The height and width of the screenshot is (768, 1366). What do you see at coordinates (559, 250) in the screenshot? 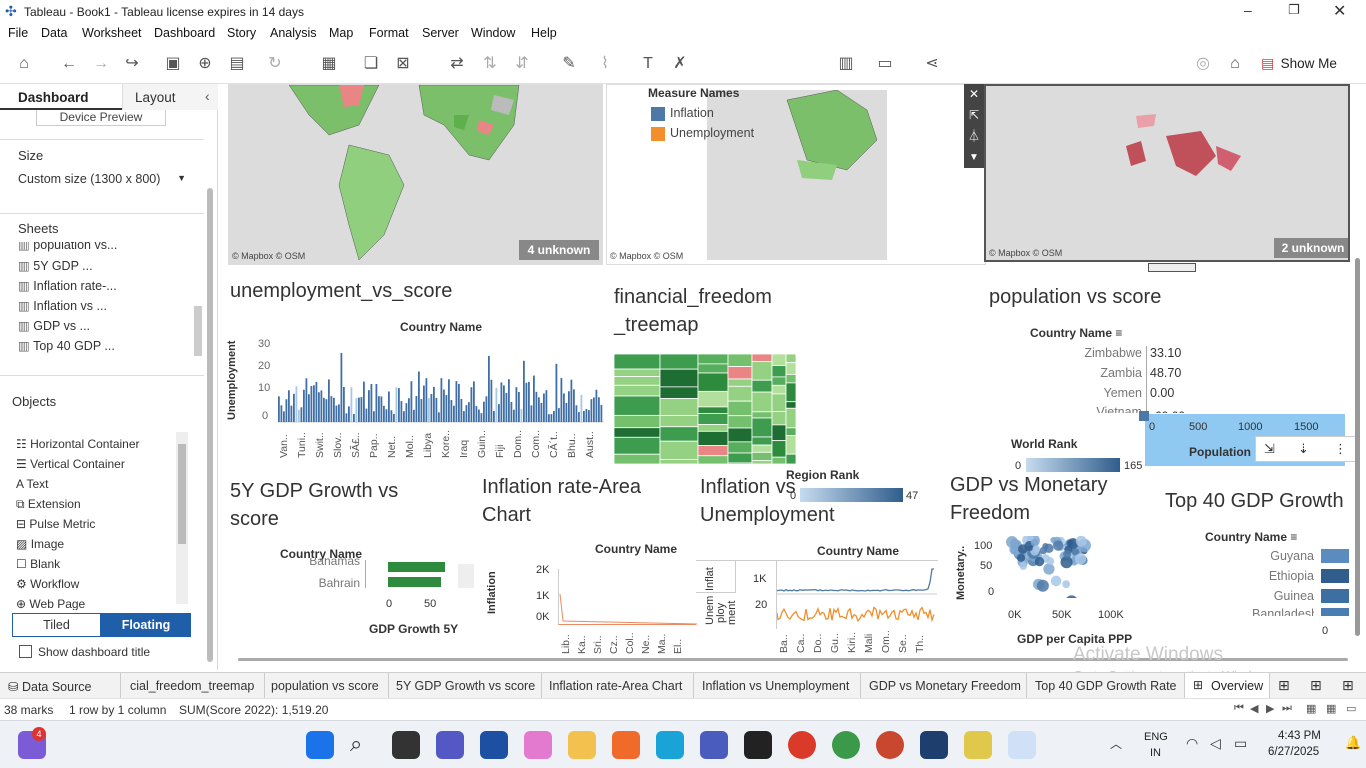
I see `unknown-badge: 4 unknown` at bounding box center [559, 250].